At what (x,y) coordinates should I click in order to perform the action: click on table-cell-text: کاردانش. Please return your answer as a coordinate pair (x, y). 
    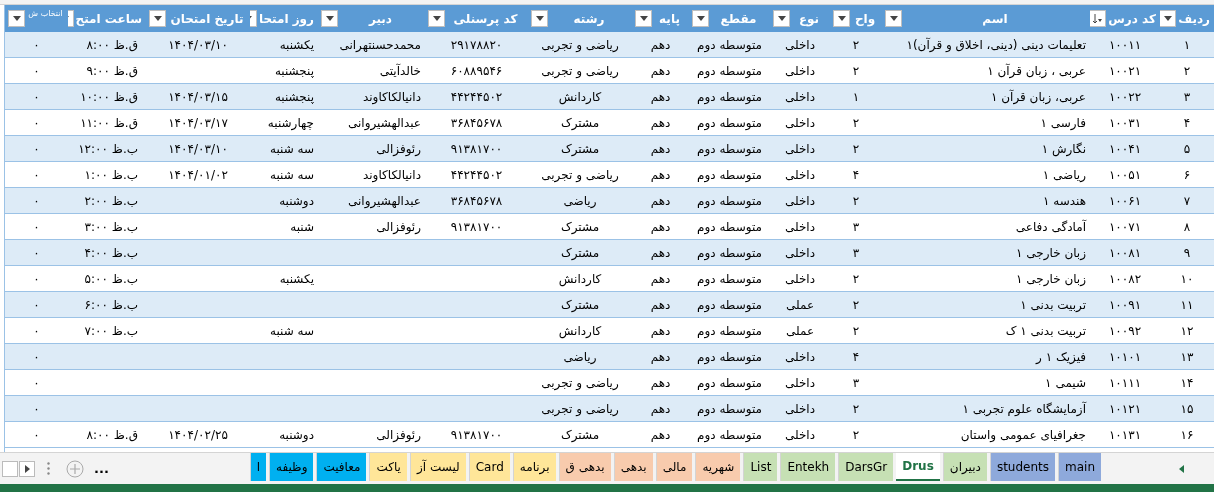
    Looking at the image, I should click on (580, 97).